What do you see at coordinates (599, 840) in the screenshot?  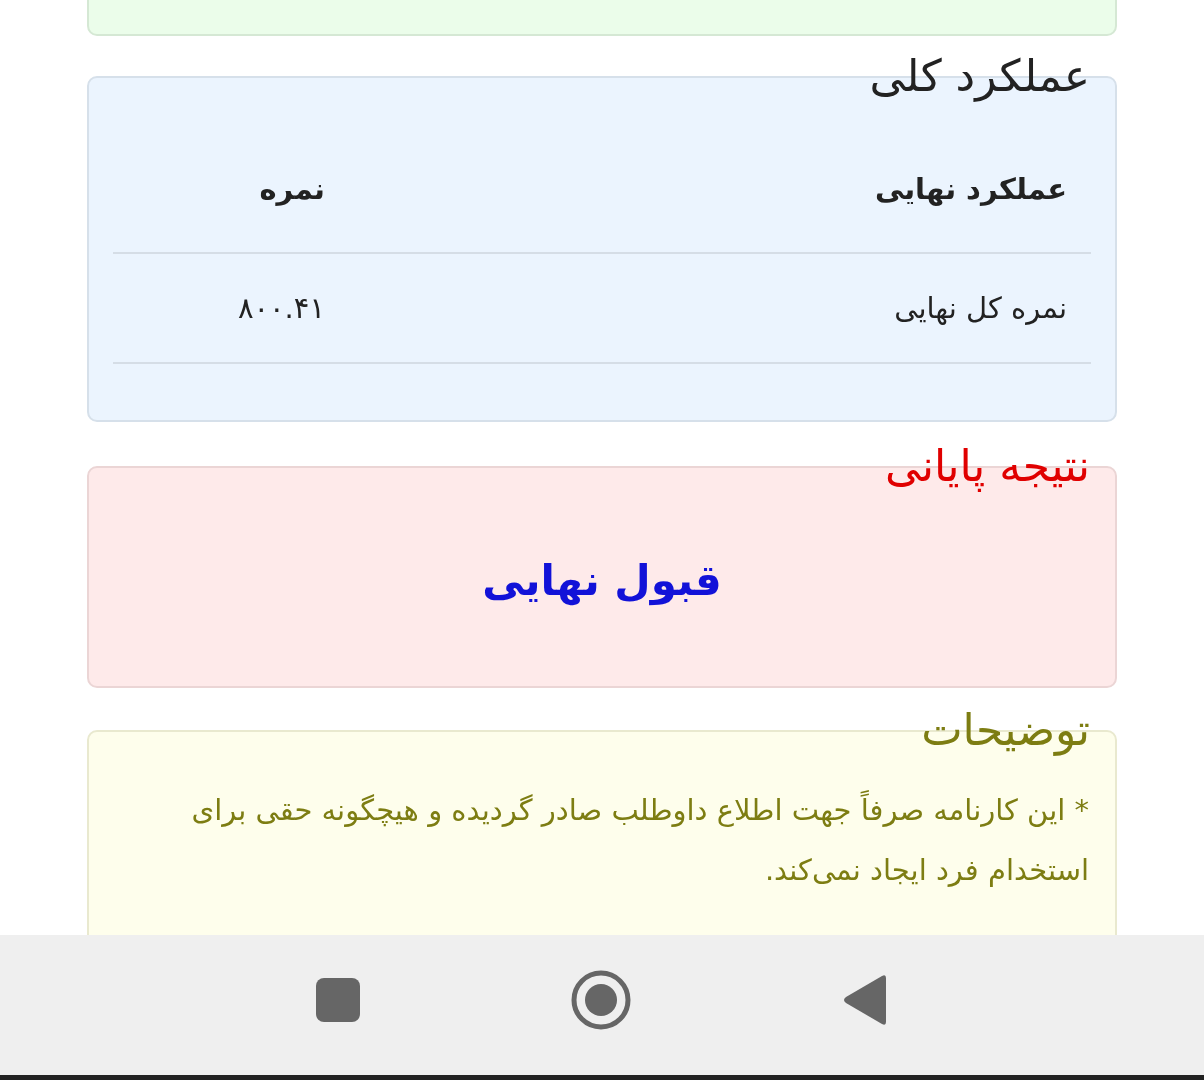 I see `note-text: * این کارنامه صرفاً جهت اطلاع داوطلب صادر گردیده و هیچگونه حقی برای استخدام فرد ایجاد نمی‌کند.` at bounding box center [599, 840].